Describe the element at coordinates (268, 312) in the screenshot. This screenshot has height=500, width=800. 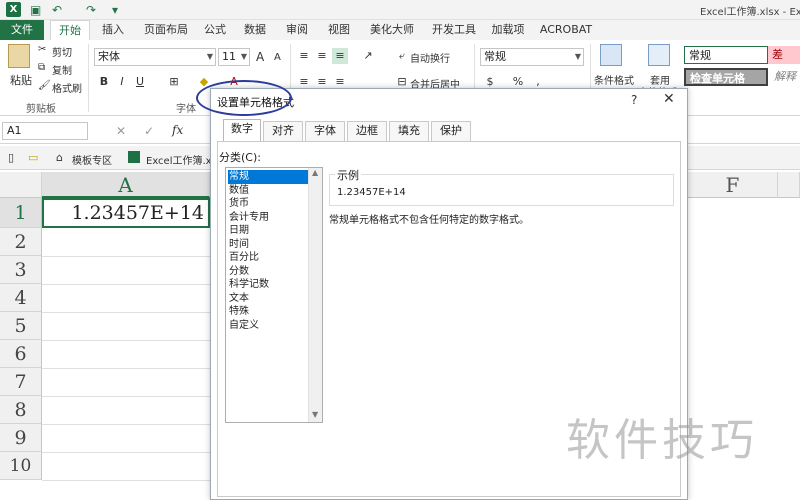
I see `category-item: 特殊` at that location.